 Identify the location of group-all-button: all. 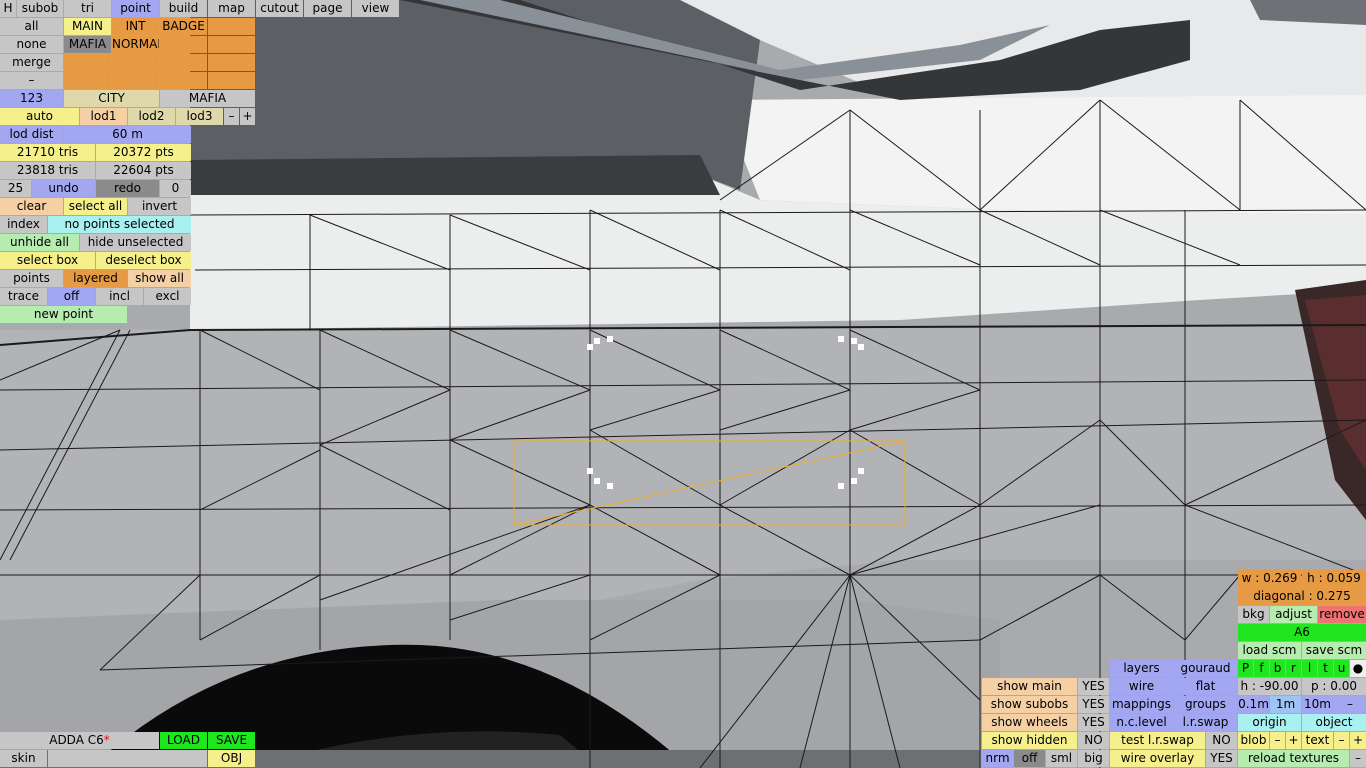
(31, 26).